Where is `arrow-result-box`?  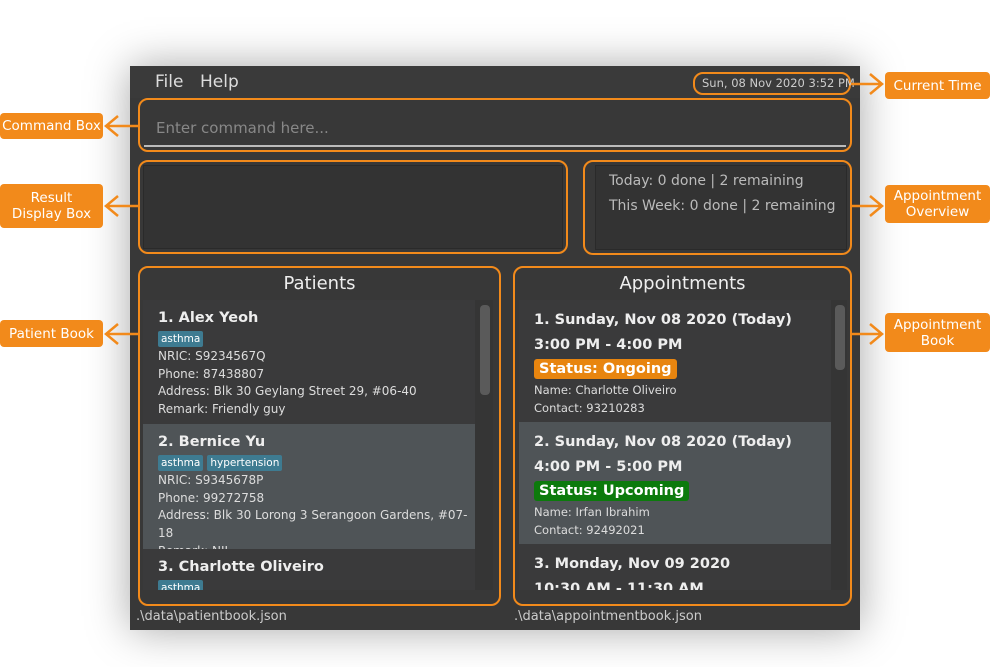
arrow-result-box is located at coordinates (121, 206).